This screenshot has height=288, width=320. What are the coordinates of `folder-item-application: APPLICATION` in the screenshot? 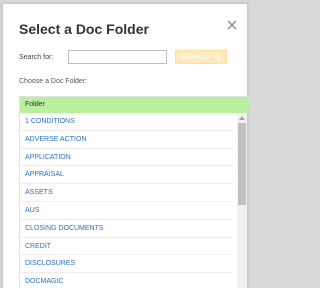 It's located at (126, 158).